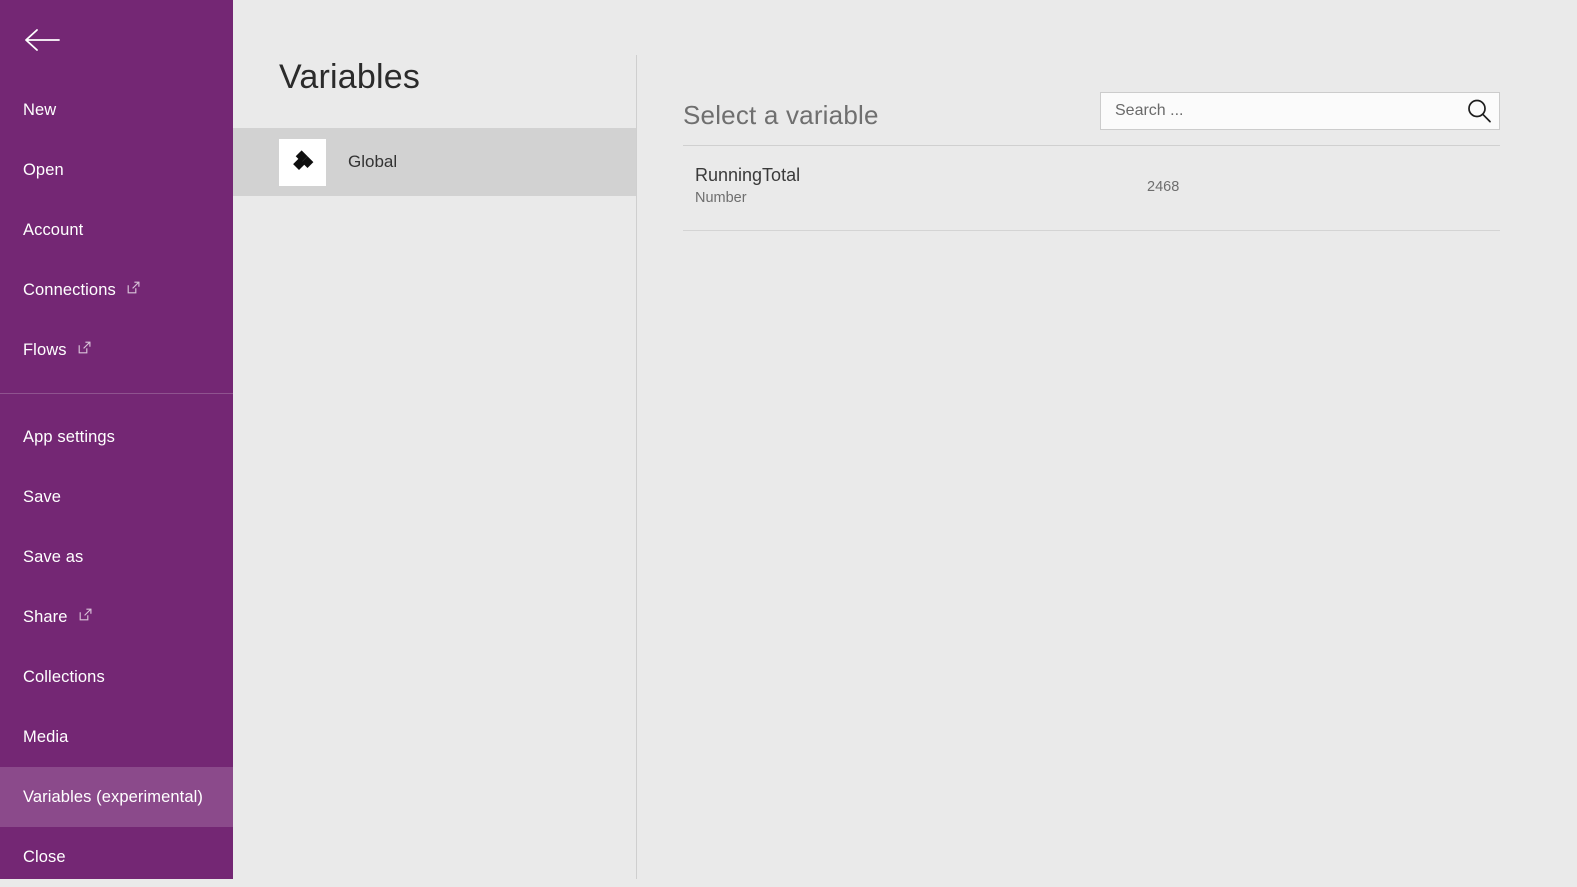  What do you see at coordinates (69, 436) in the screenshot?
I see `sidebar-item-label: App settings` at bounding box center [69, 436].